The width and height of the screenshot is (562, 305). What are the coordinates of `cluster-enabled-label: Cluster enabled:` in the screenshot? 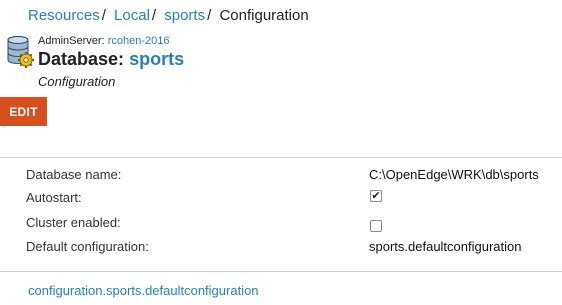 It's located at (73, 222).